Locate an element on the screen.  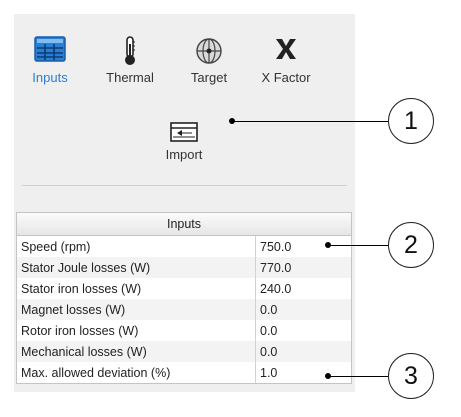
tool-import-label: Import is located at coordinates (184, 154).